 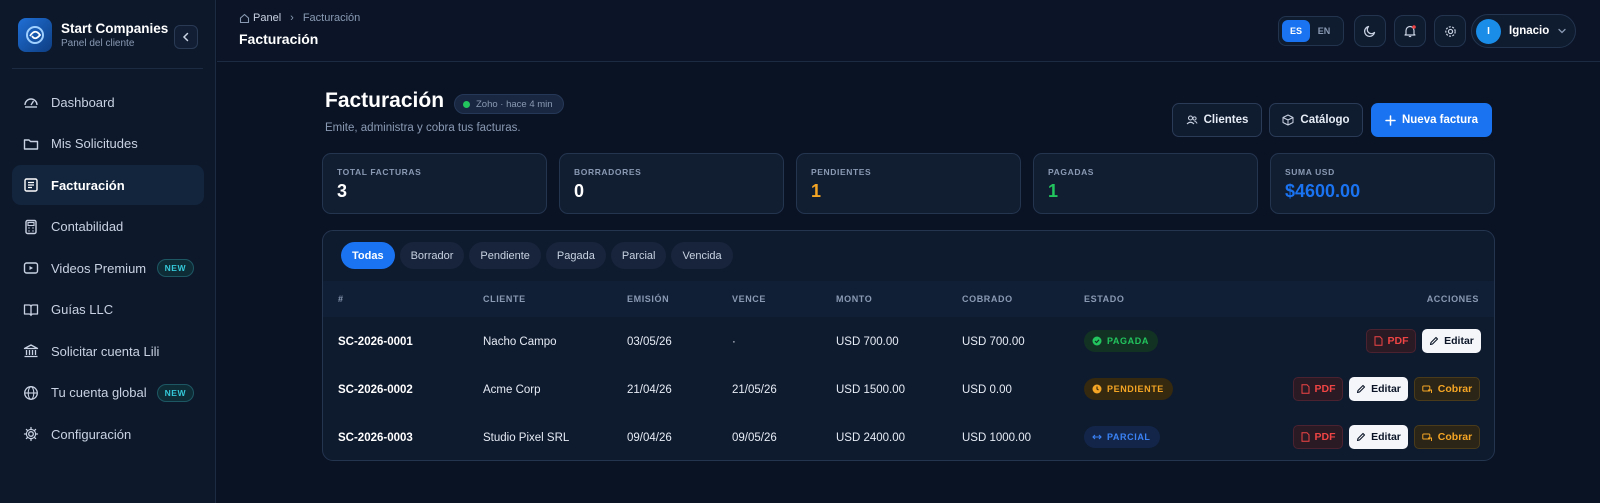 I want to click on breadcrumb: Panel › Facturación, so click(x=299, y=18).